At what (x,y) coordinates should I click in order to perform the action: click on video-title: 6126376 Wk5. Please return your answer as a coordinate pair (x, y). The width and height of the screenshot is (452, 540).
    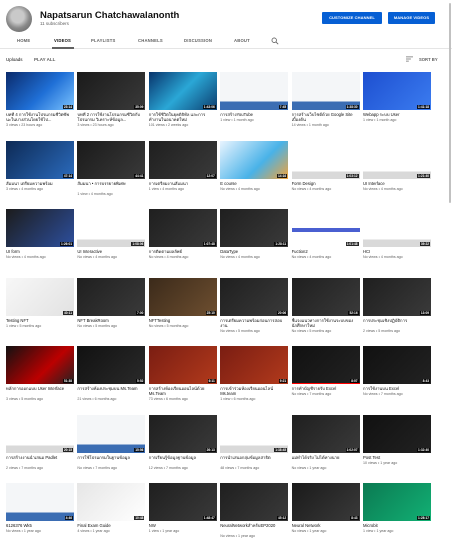
    Looking at the image, I should click on (40, 525).